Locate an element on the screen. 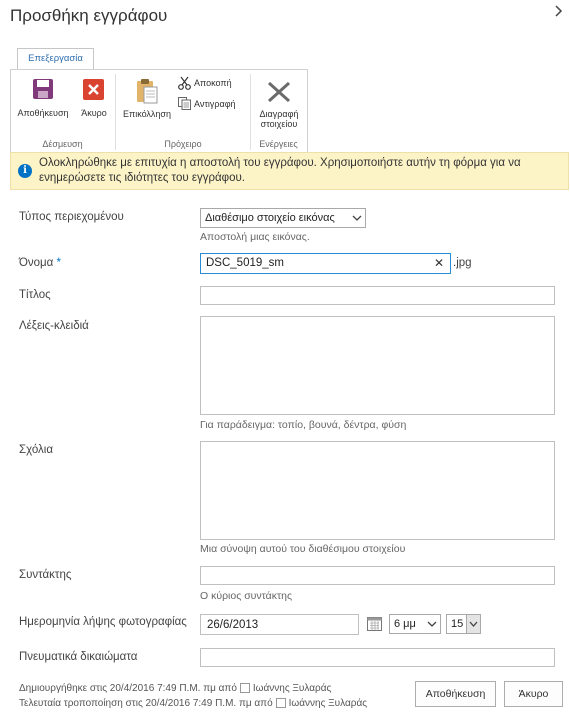 This screenshot has height=724, width=570. paste-icon is located at coordinates (147, 91).